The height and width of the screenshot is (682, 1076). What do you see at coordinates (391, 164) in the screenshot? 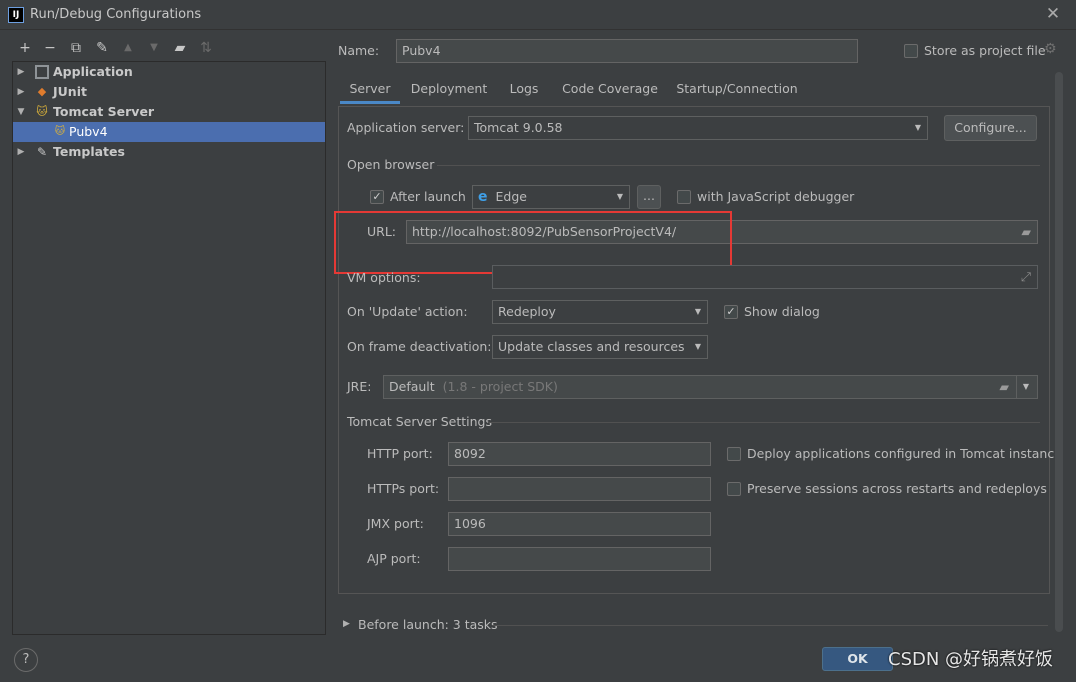
I see `open-browser-label: Open browser` at bounding box center [391, 164].